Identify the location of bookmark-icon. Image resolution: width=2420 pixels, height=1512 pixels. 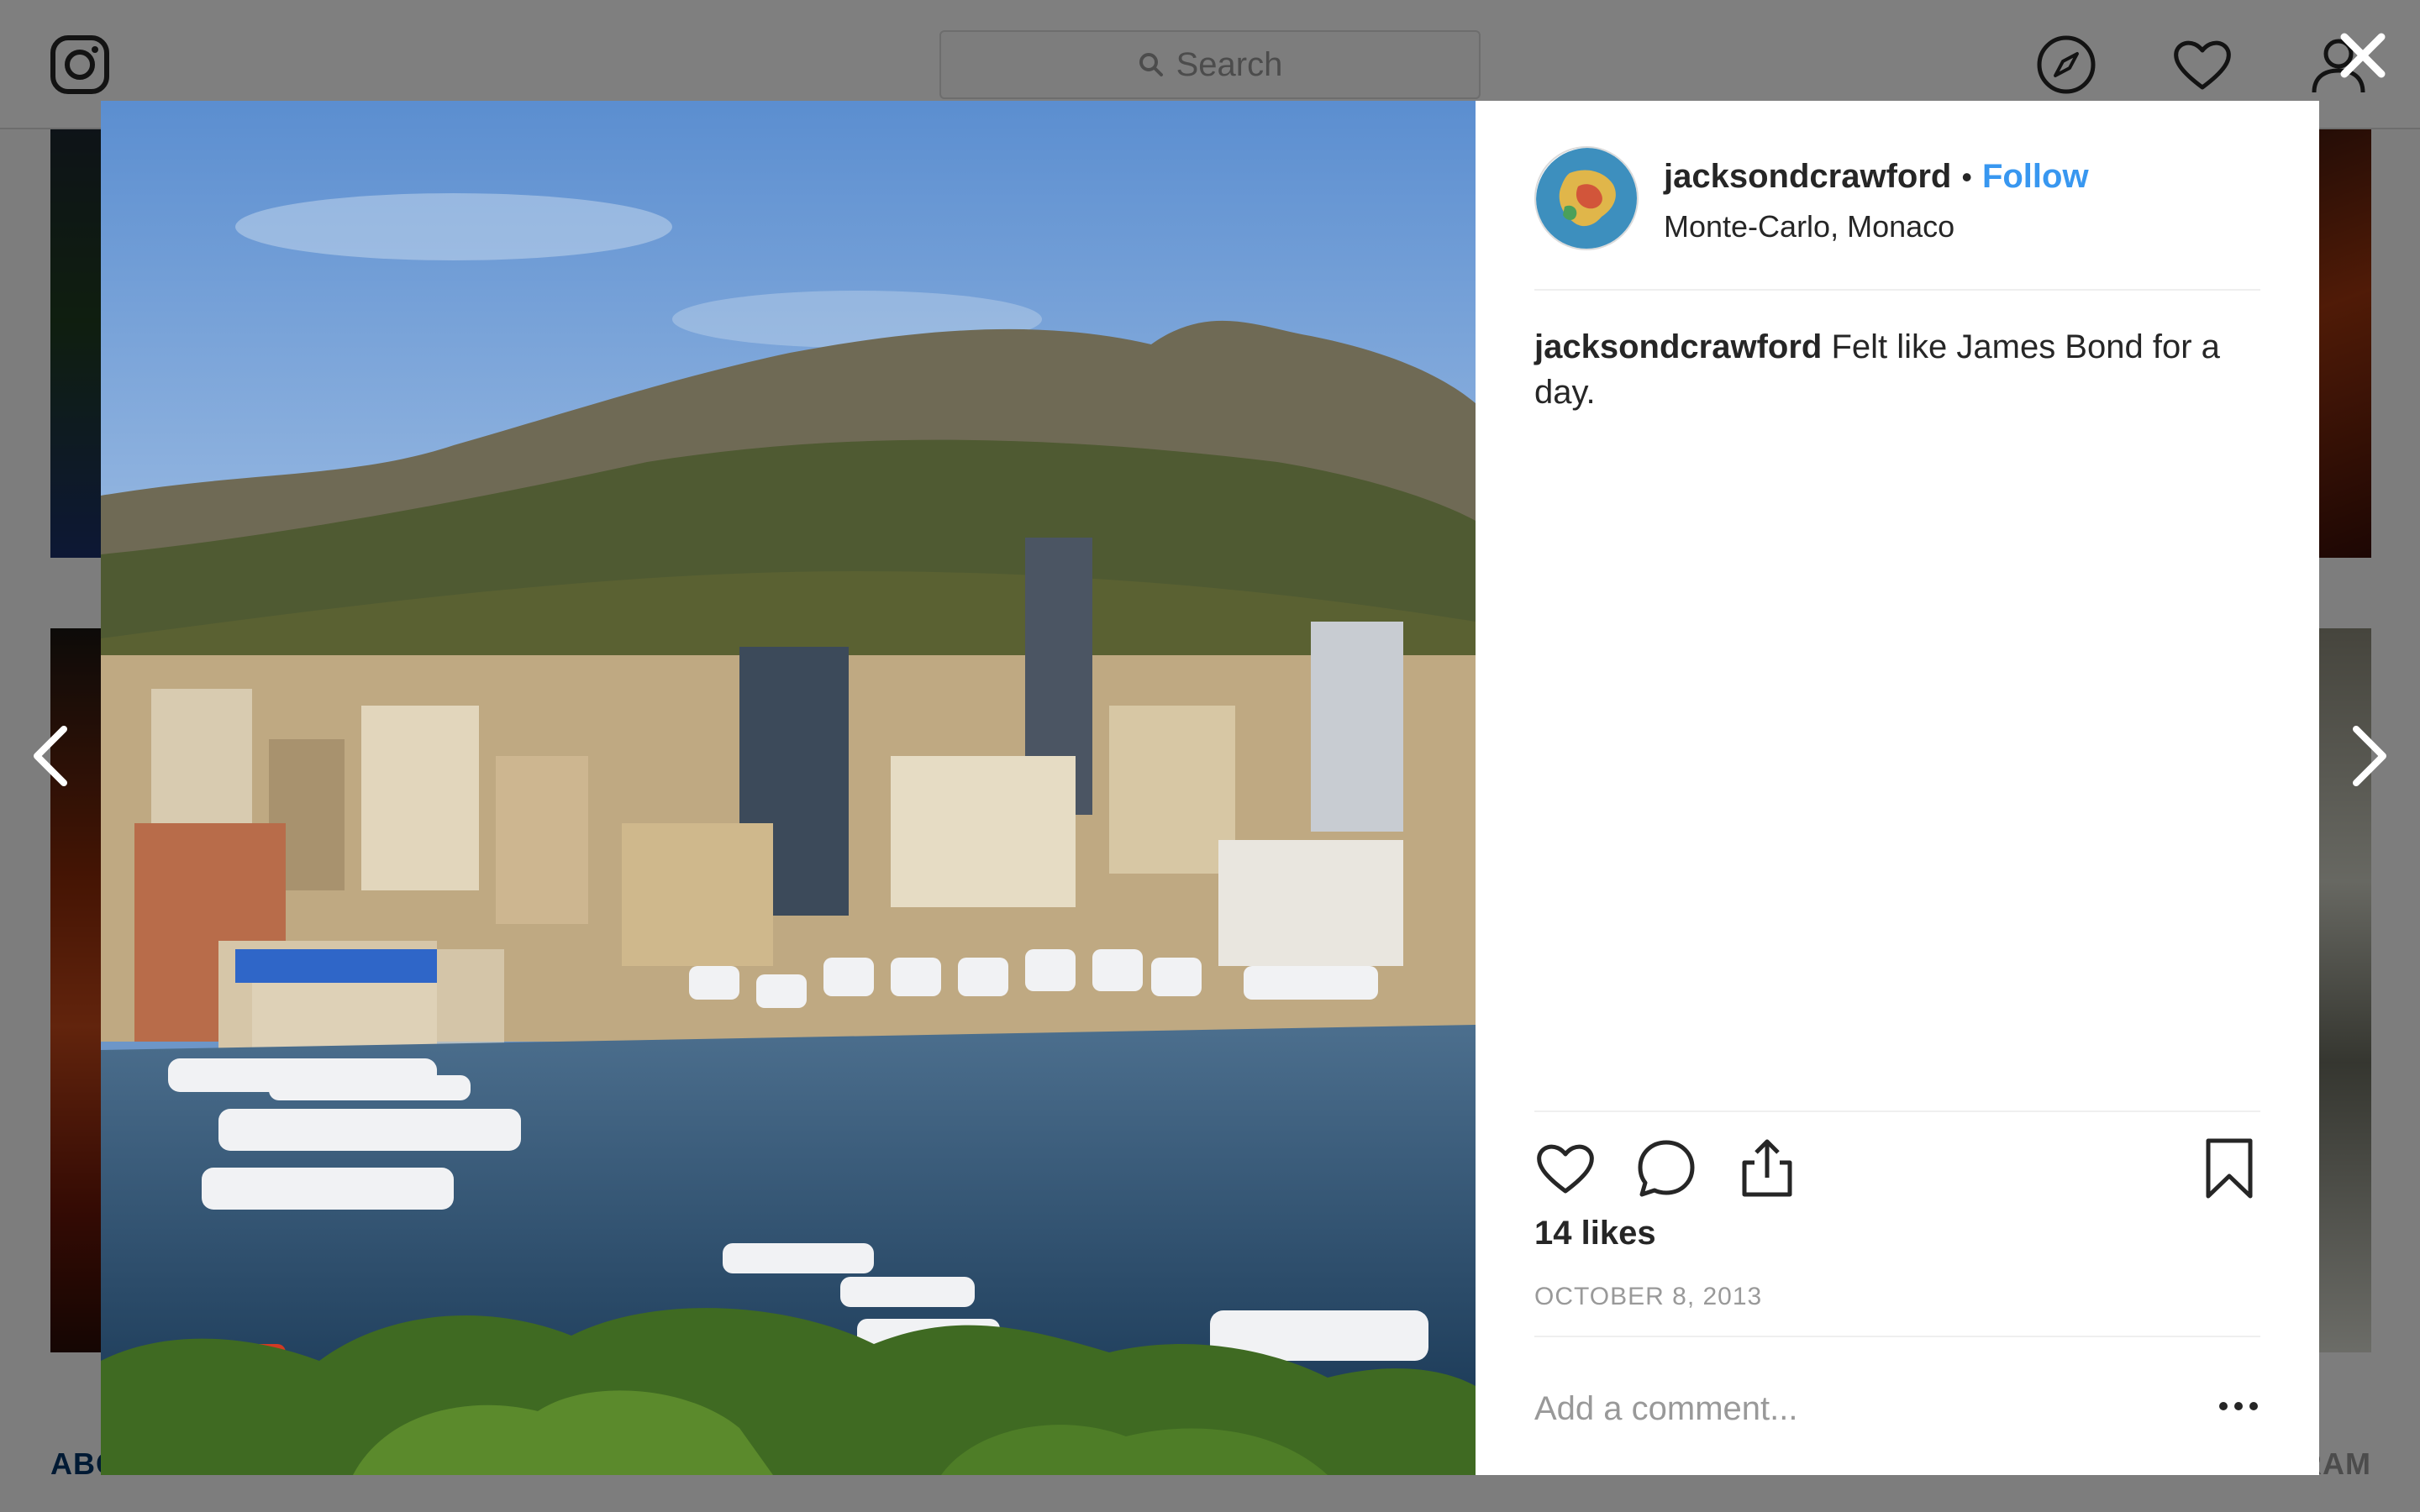
(2229, 1168).